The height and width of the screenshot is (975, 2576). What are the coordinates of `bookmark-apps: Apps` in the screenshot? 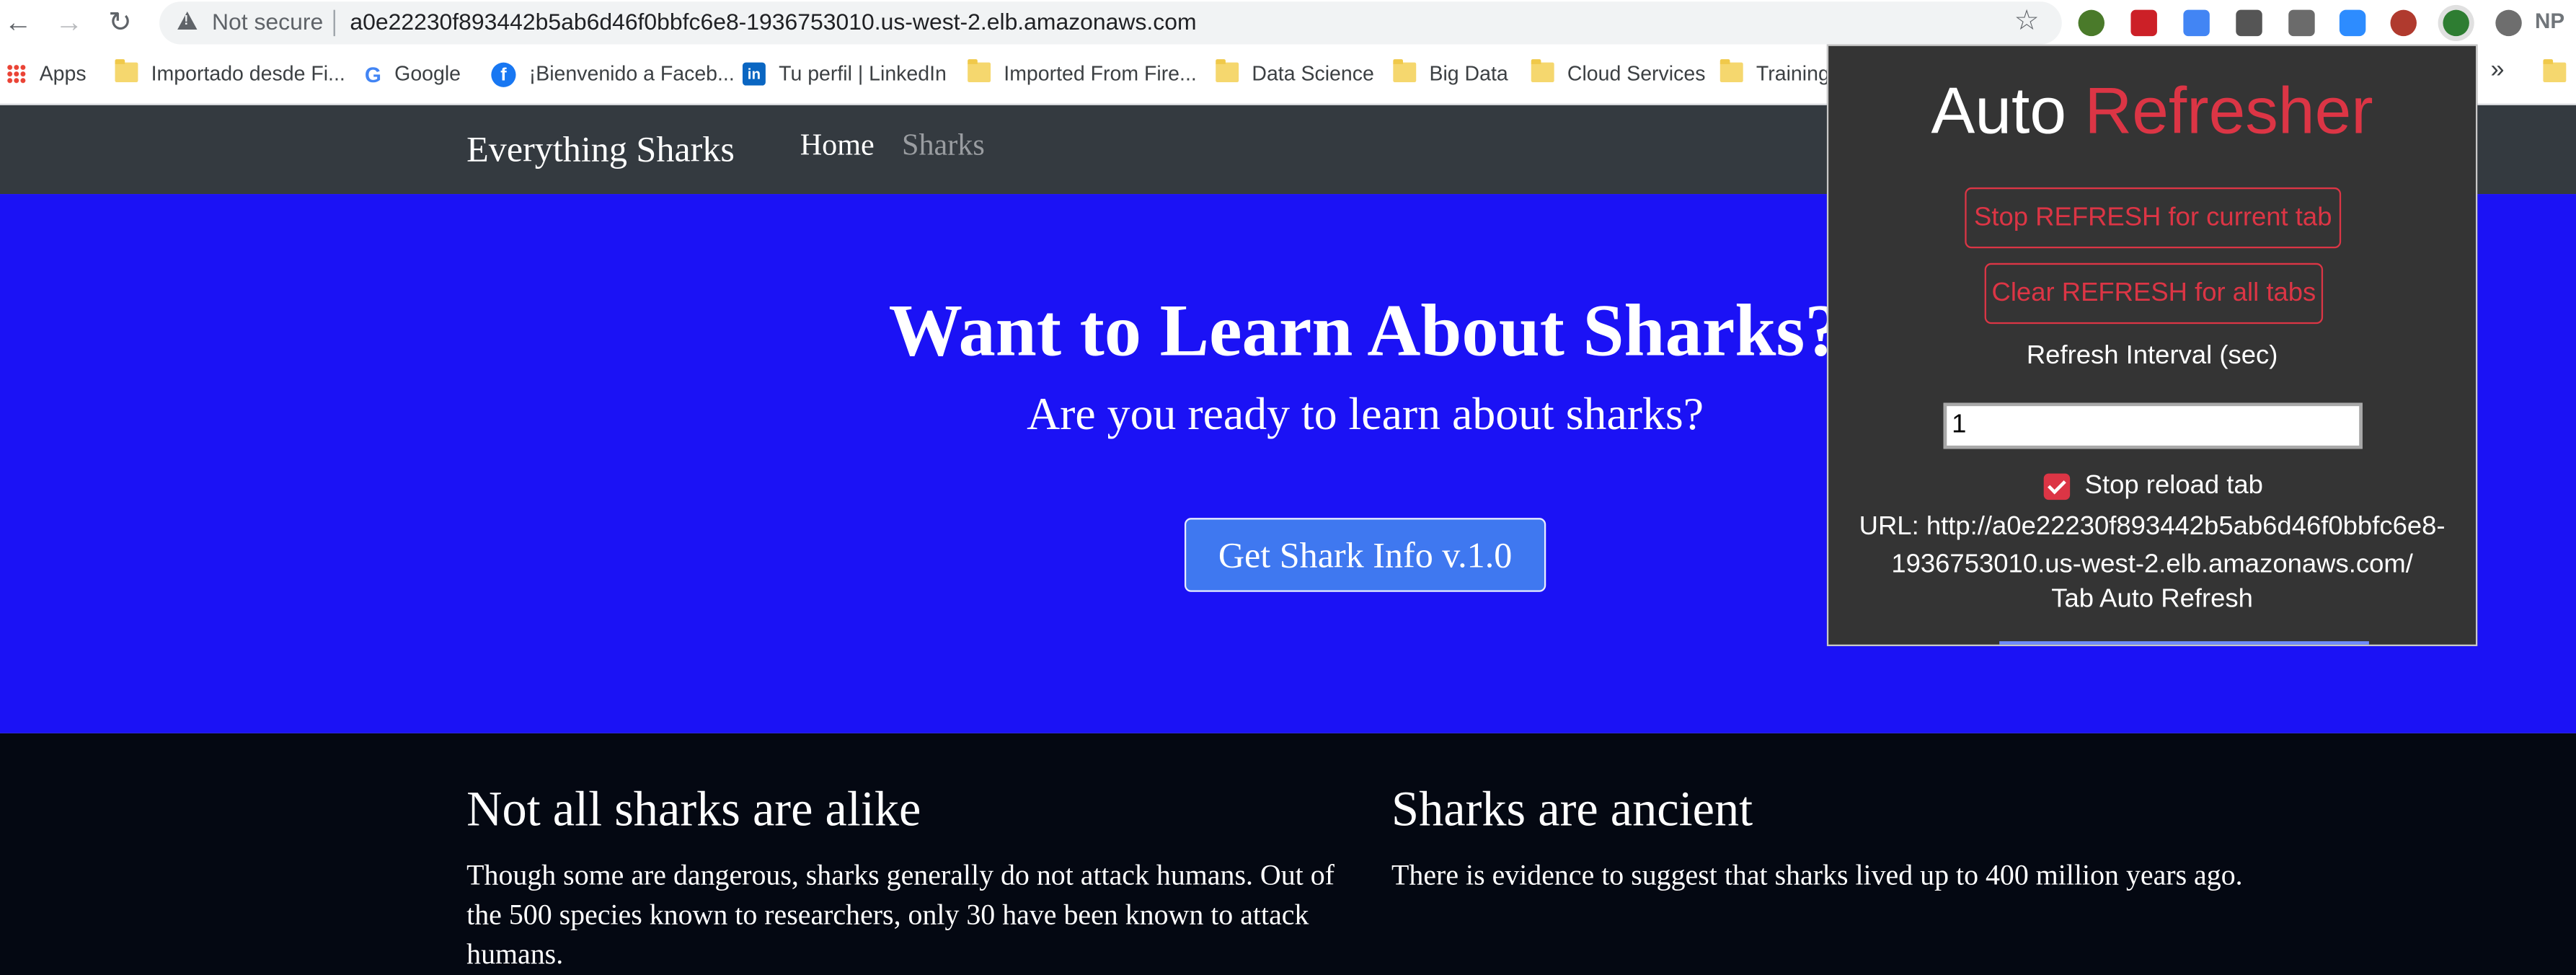 It's located at (46, 74).